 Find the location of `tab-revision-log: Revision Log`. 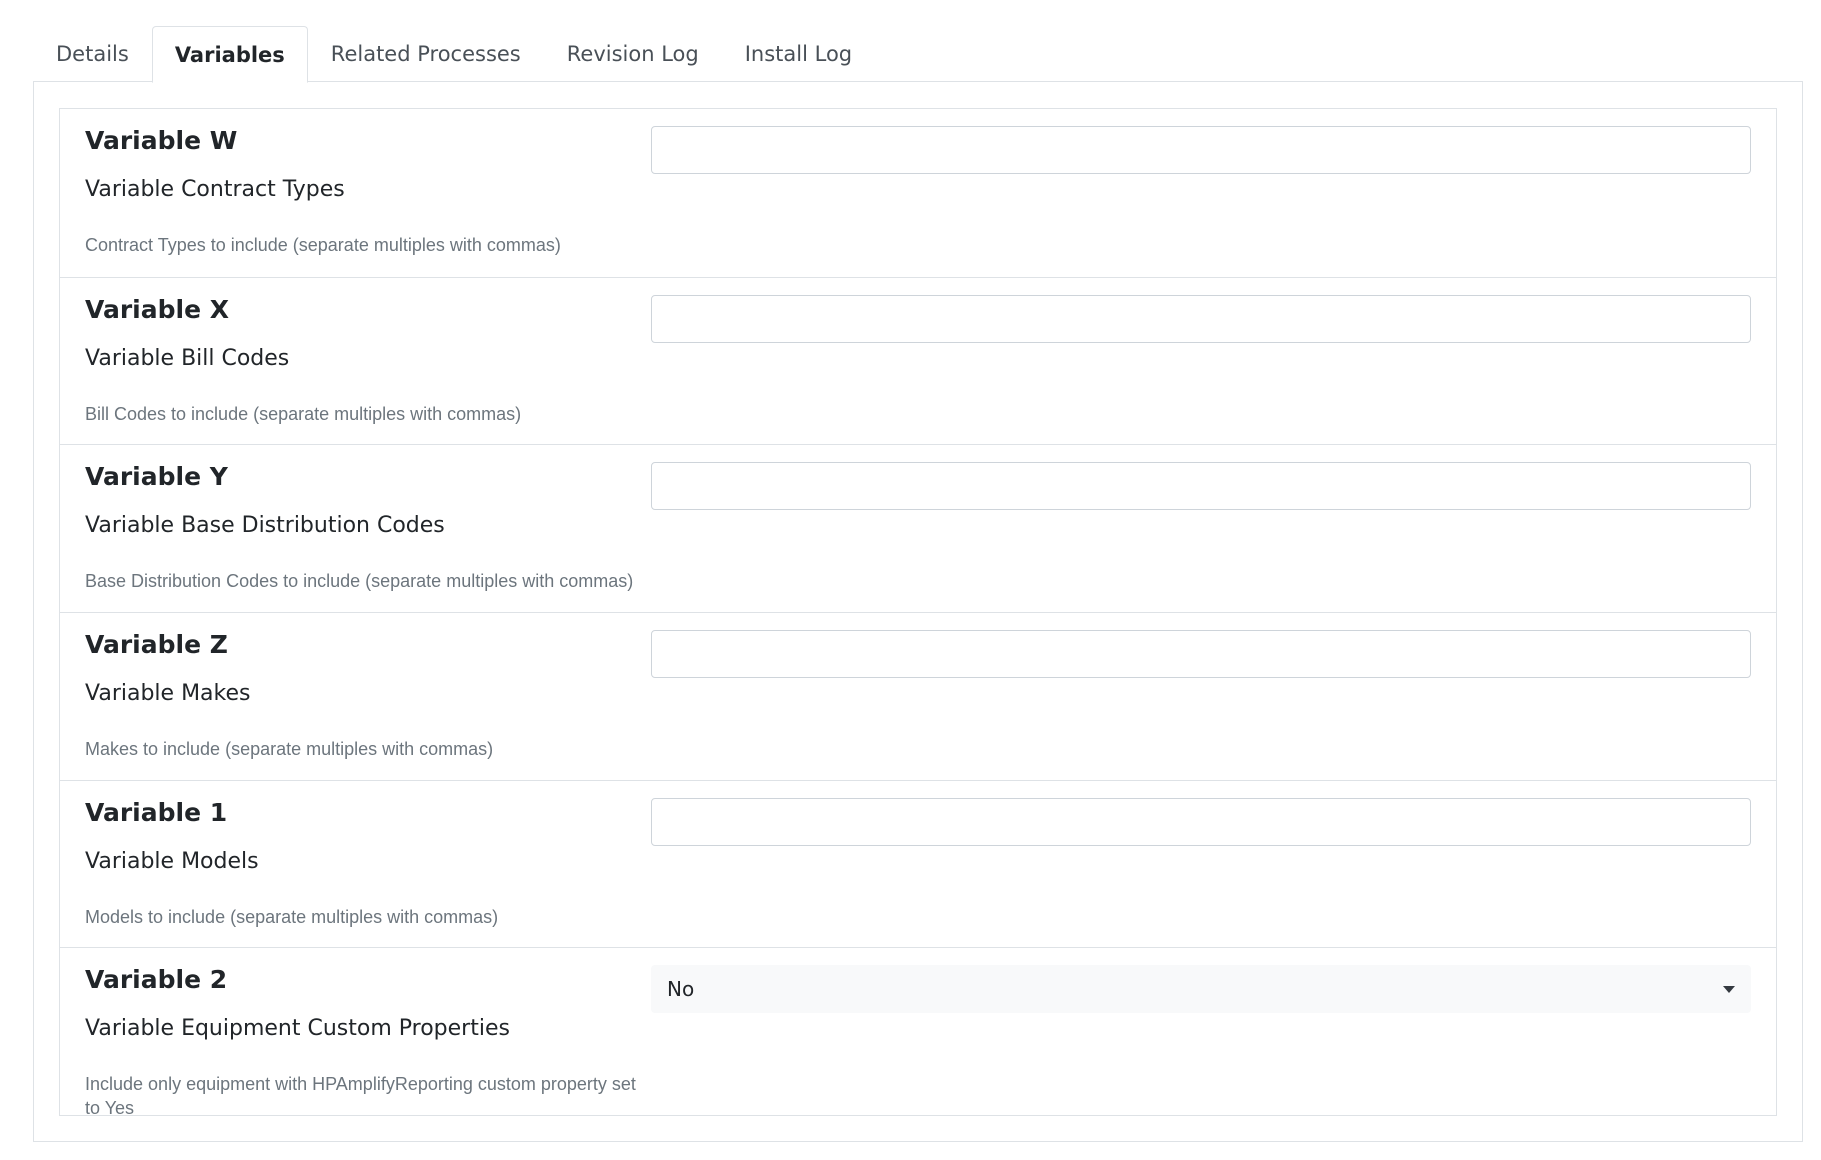

tab-revision-log: Revision Log is located at coordinates (633, 54).